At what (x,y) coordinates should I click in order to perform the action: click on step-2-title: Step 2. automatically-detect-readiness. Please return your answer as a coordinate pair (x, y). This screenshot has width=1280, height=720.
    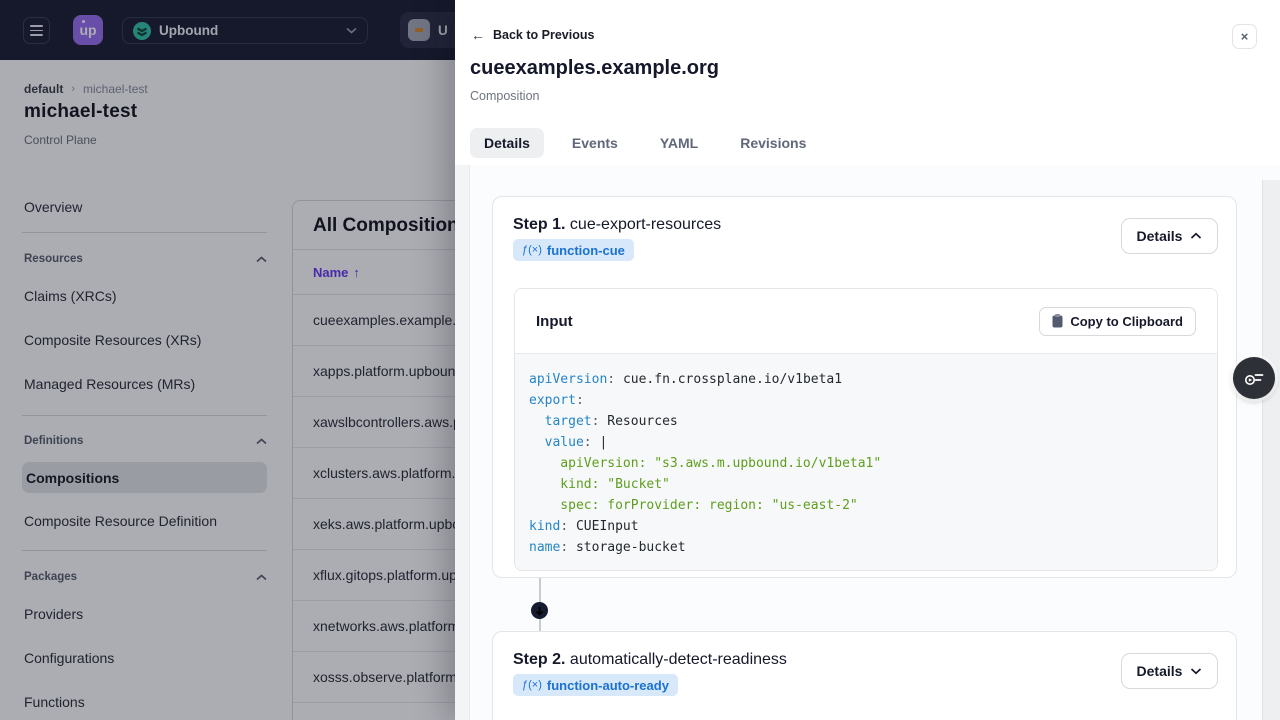
    Looking at the image, I should click on (650, 659).